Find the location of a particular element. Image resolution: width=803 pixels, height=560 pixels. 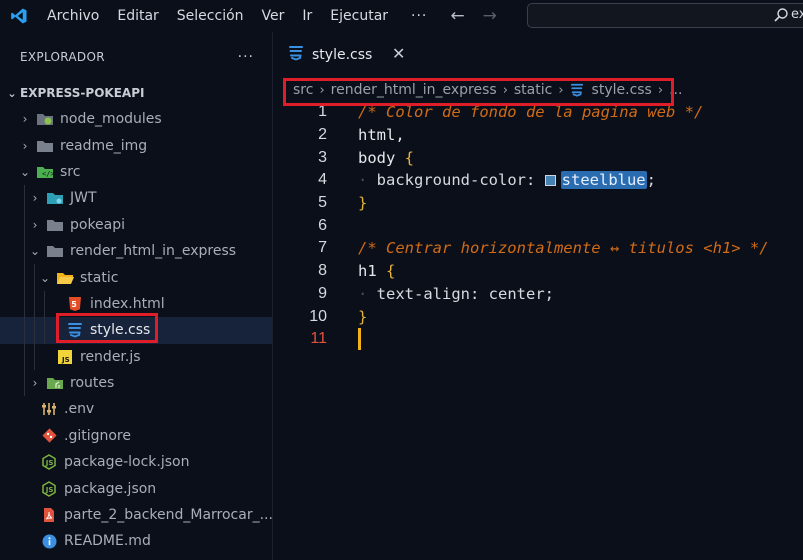

tree-item-env: .env is located at coordinates (136, 409).